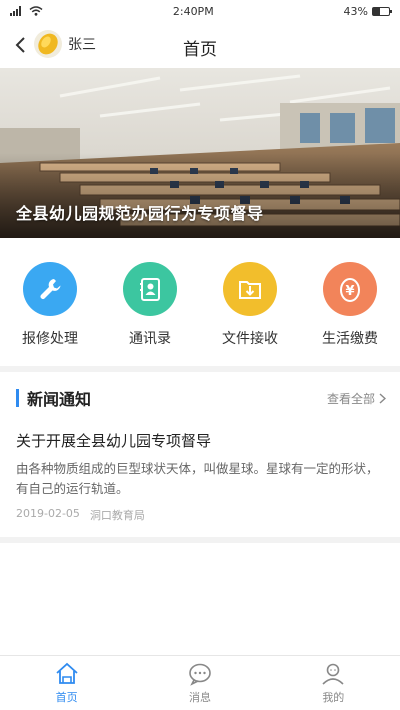 Image resolution: width=400 pixels, height=710 pixels. What do you see at coordinates (15, 11) in the screenshot?
I see `signal-icon` at bounding box center [15, 11].